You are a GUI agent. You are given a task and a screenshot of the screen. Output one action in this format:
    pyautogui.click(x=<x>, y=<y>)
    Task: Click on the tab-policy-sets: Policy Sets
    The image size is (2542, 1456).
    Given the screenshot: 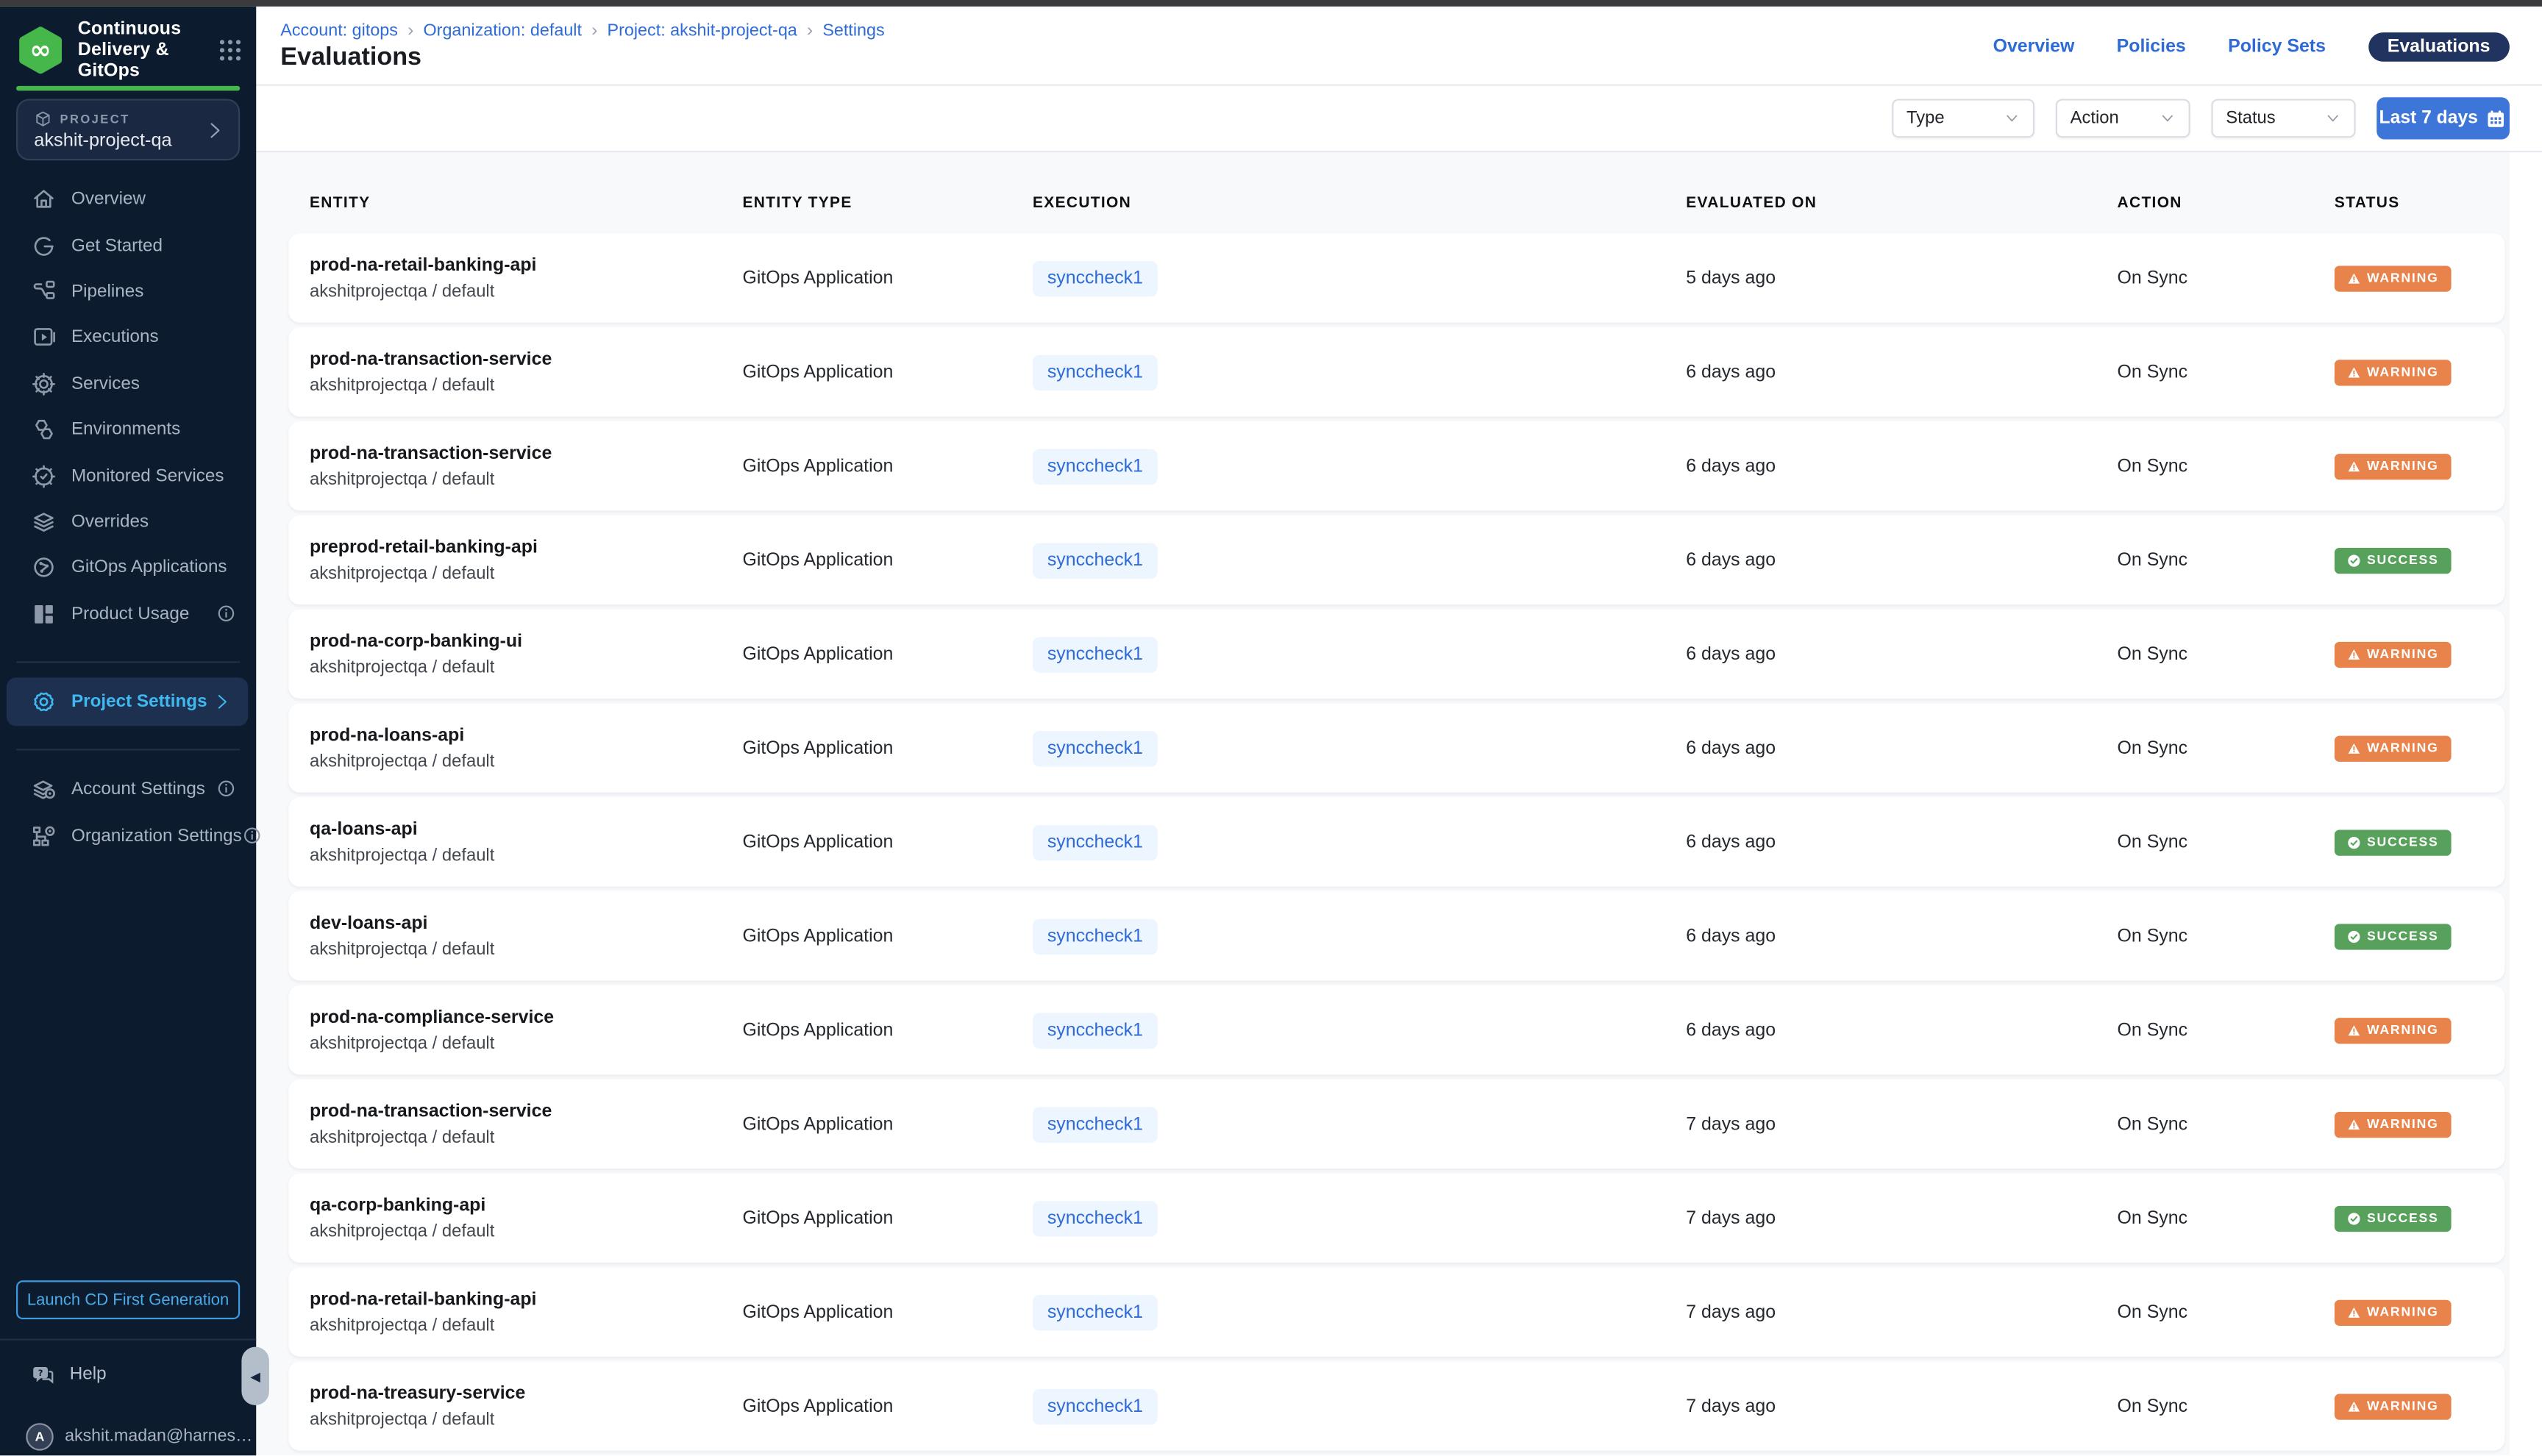 What is the action you would take?
    pyautogui.click(x=2277, y=46)
    